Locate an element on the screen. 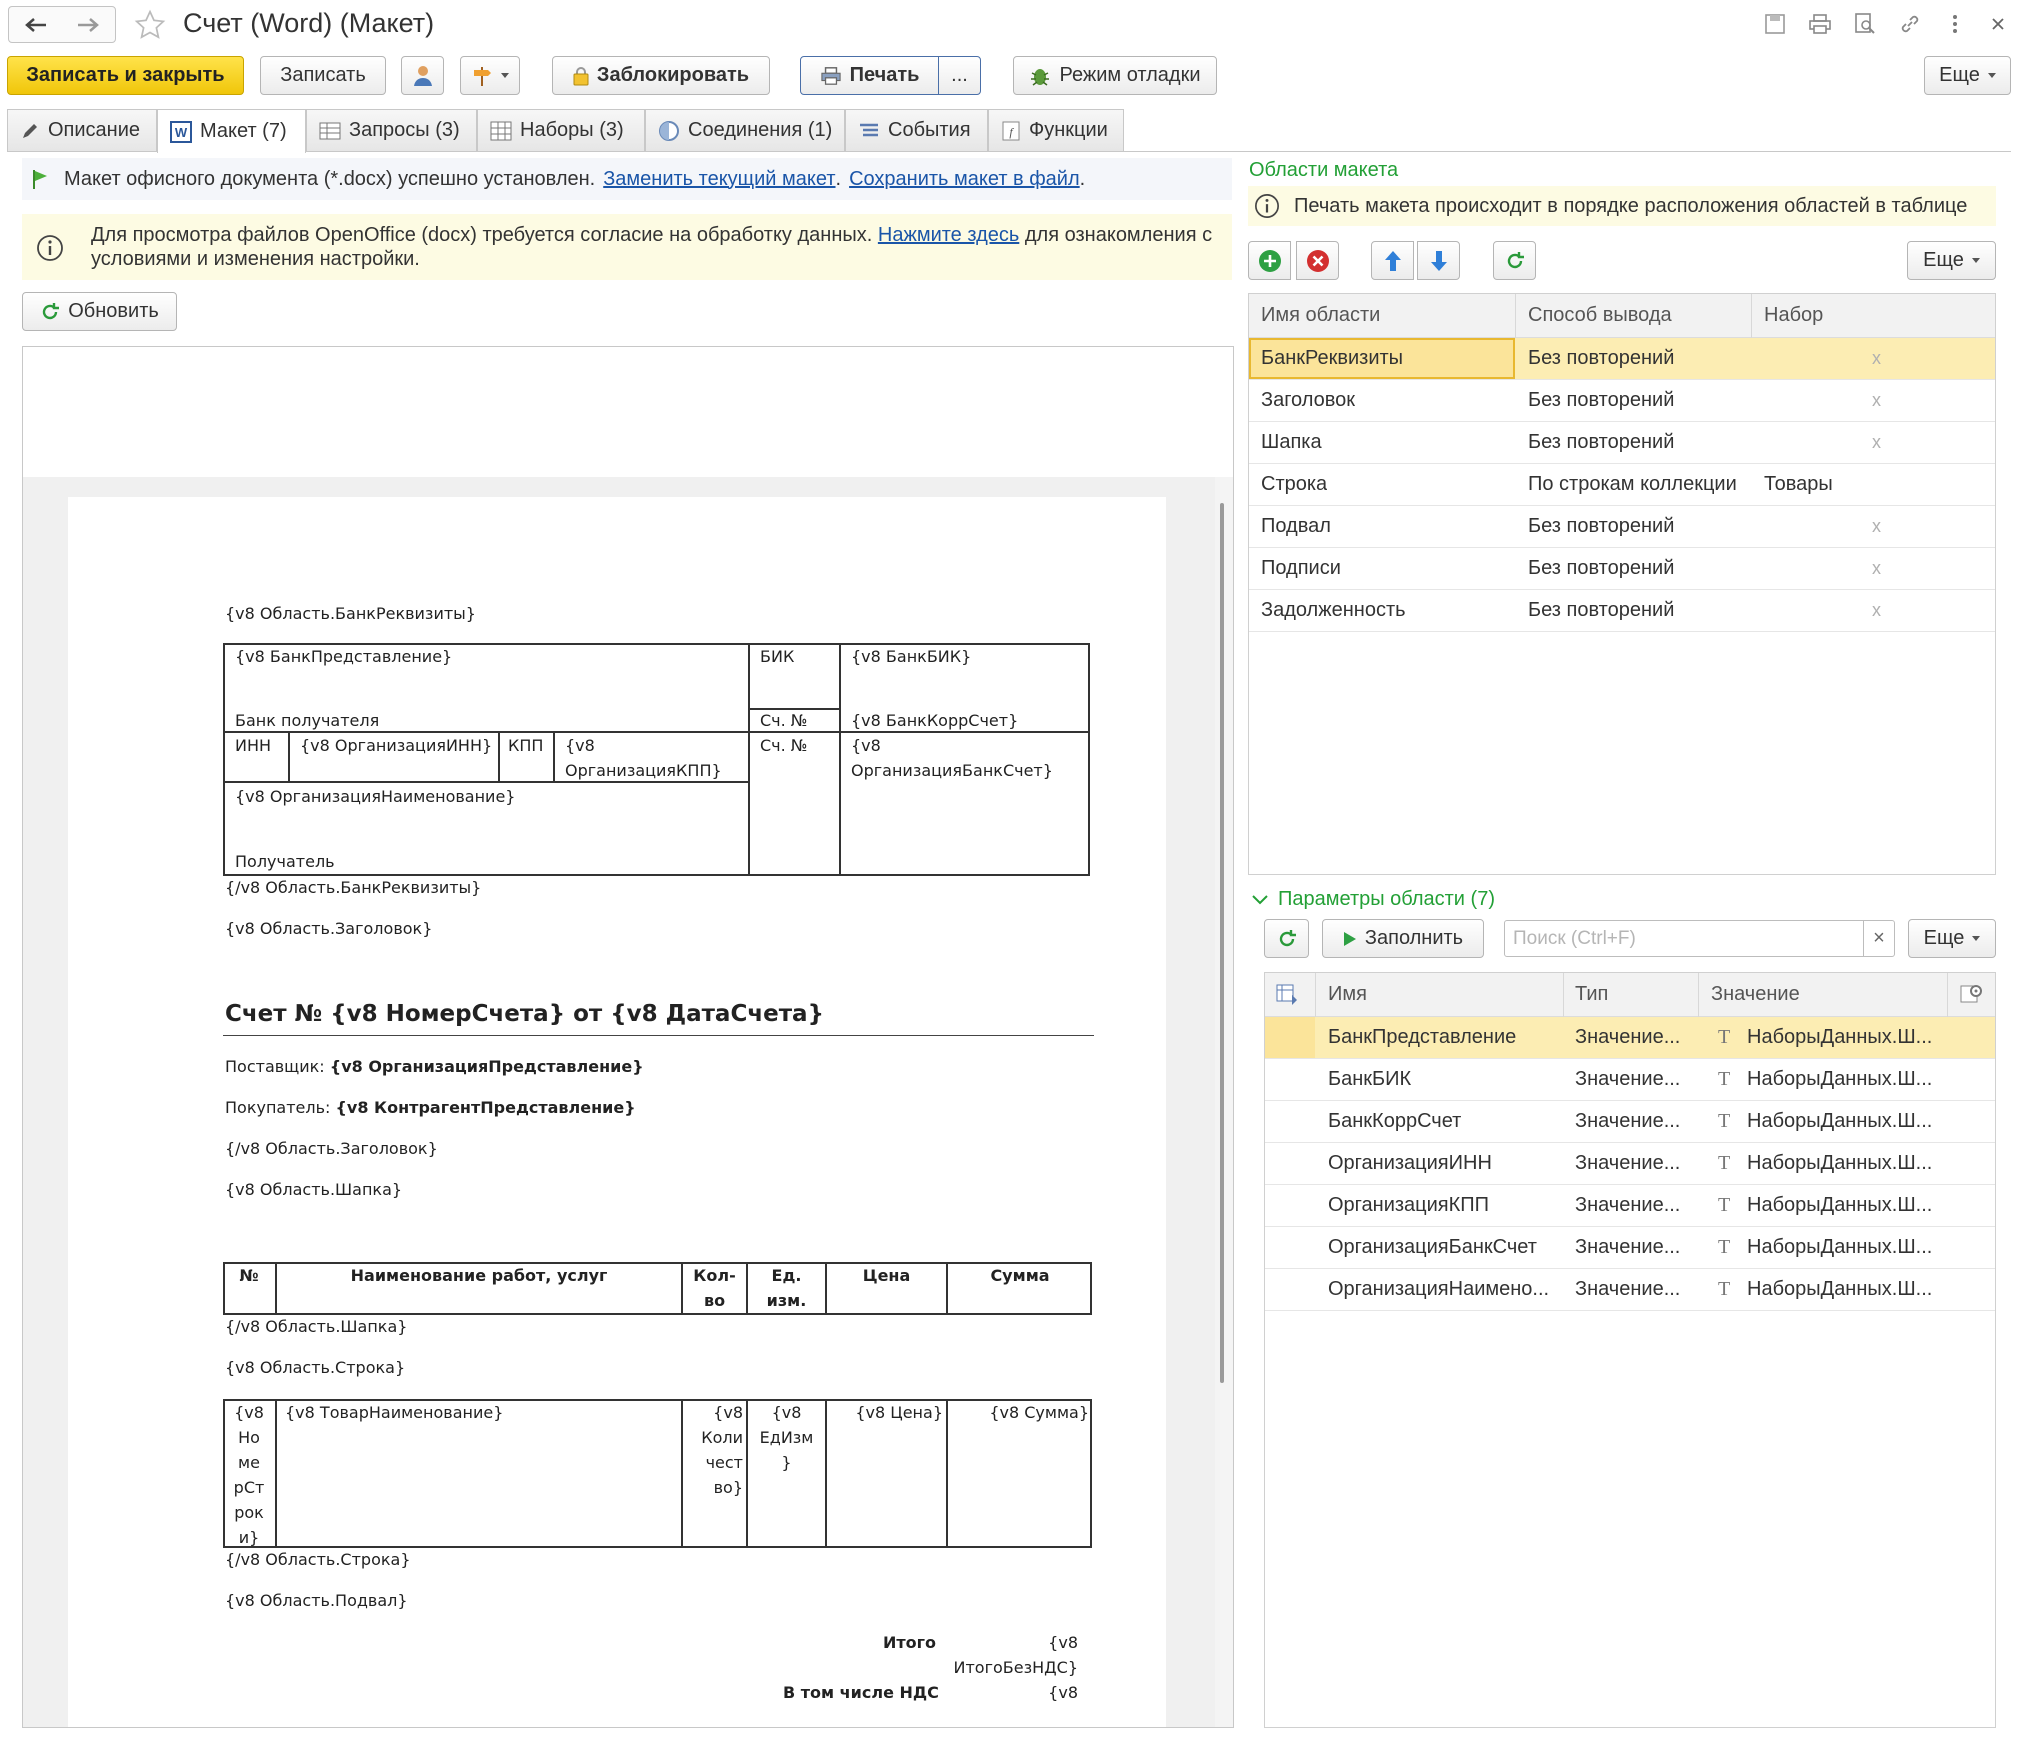 Image resolution: width=2019 pixels, height=1741 pixels. debug-mode-button: Режим отладки is located at coordinates (1115, 75).